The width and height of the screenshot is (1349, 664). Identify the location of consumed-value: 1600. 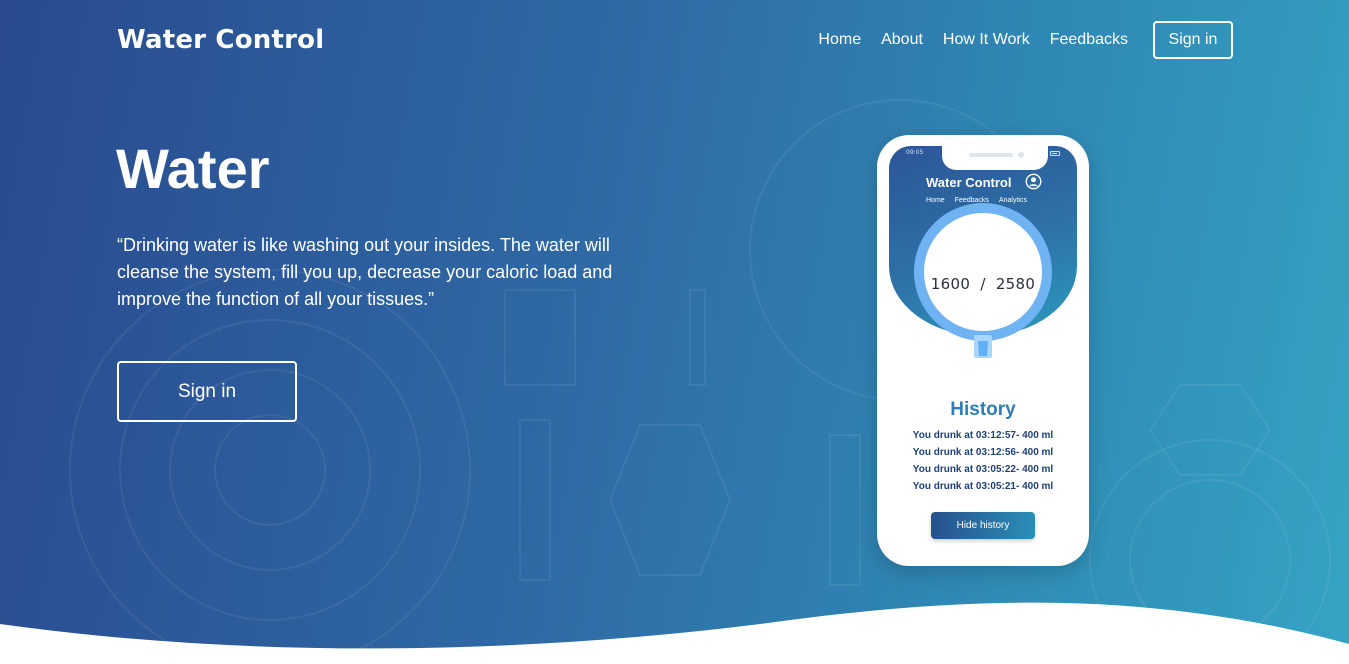
(950, 284).